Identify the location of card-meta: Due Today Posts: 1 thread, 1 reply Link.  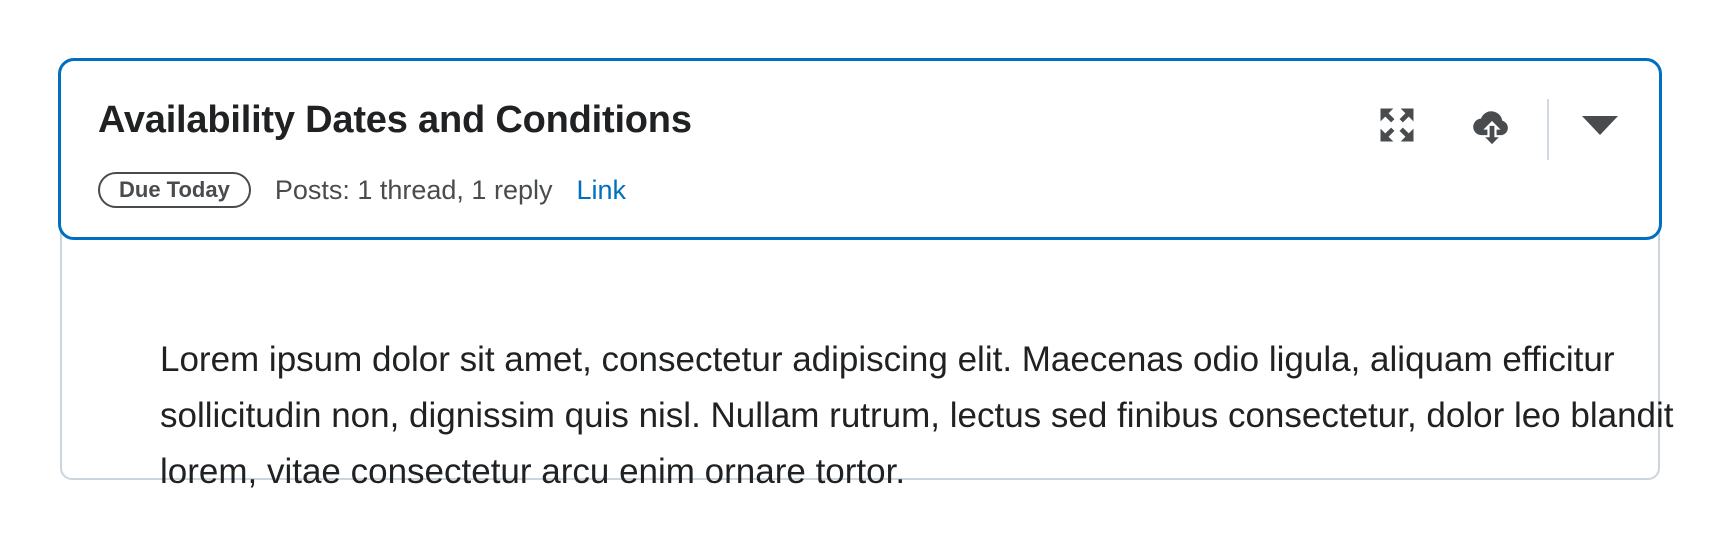
(362, 190).